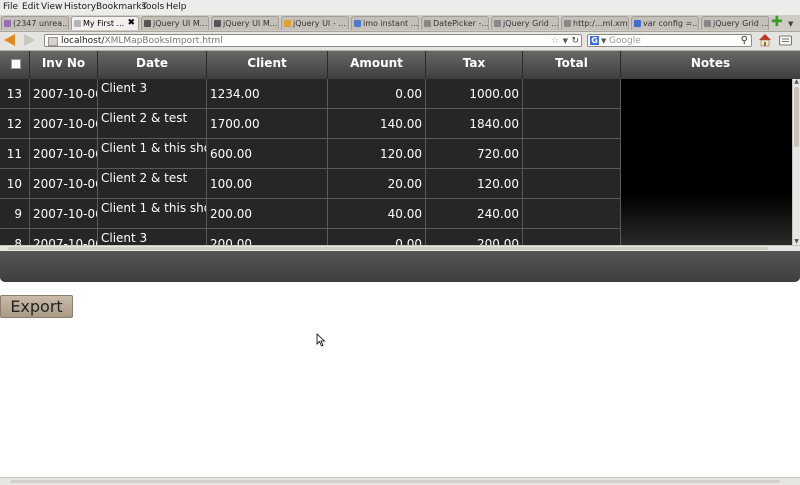 The image size is (800, 485). I want to click on site-identity-icon, so click(53, 41).